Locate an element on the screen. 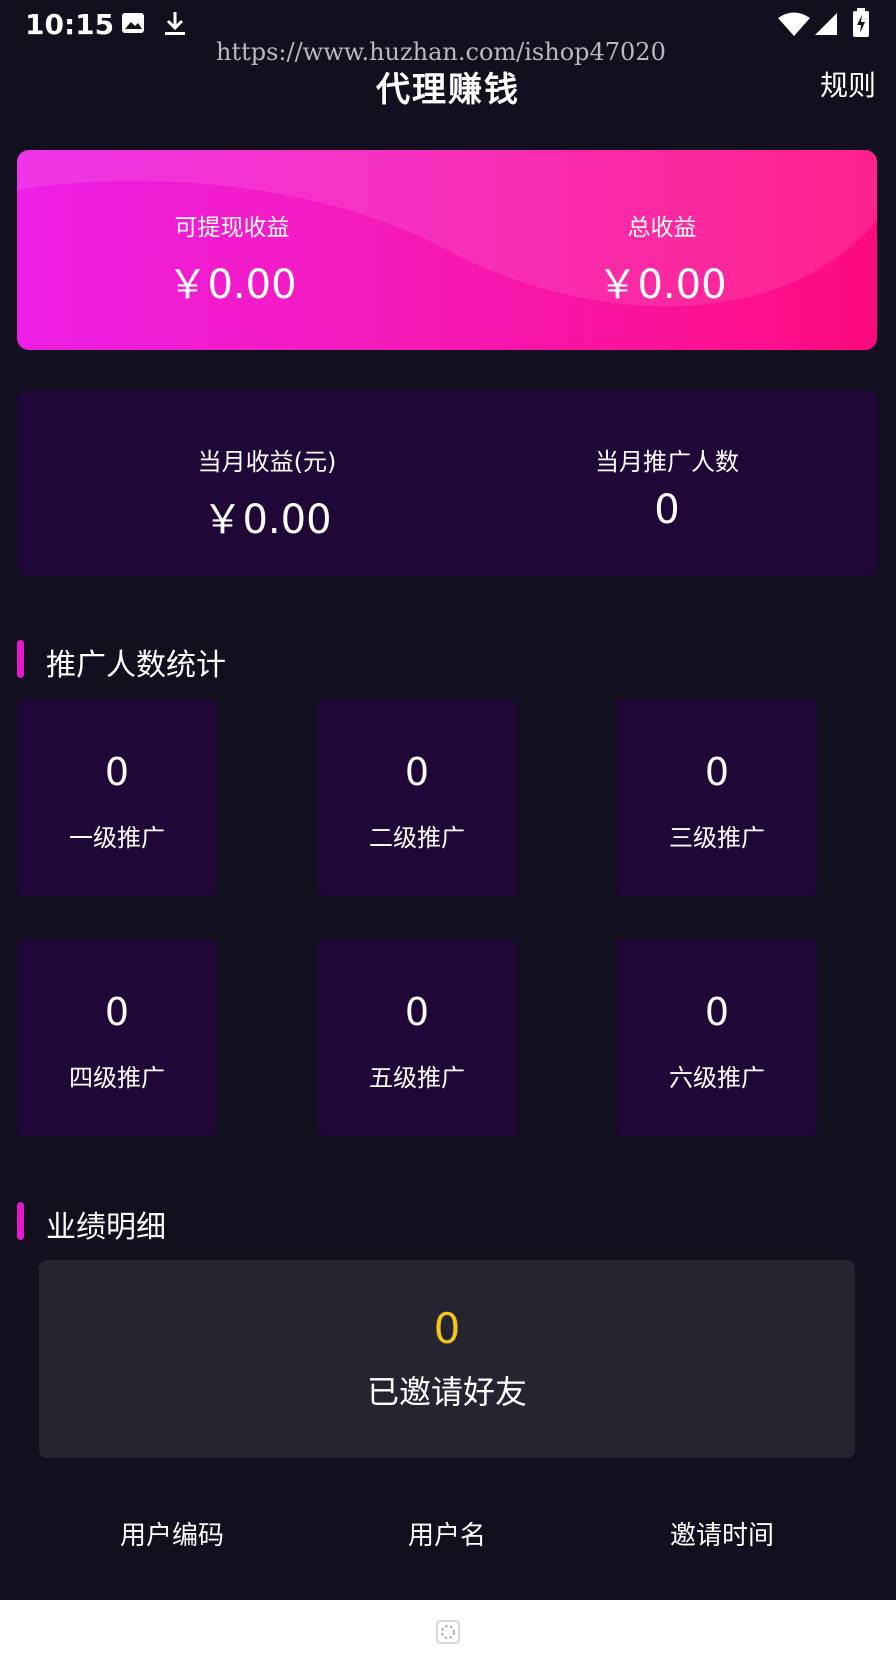 The image size is (896, 1670). monthly-promoters: 当月推广人数 0 is located at coordinates (667, 487).